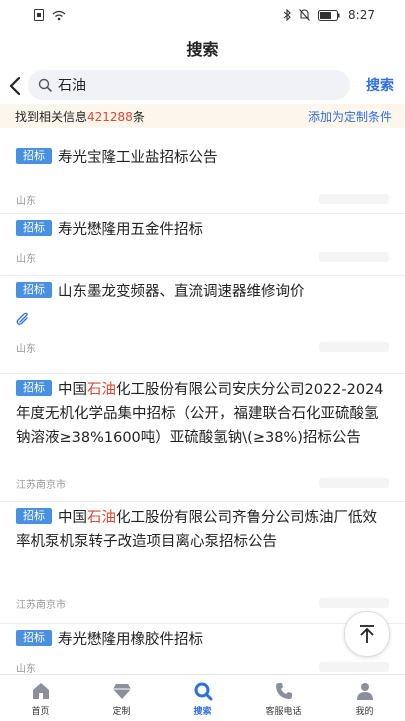  Describe the element at coordinates (40, 711) in the screenshot. I see `tab-label: 首页` at that location.